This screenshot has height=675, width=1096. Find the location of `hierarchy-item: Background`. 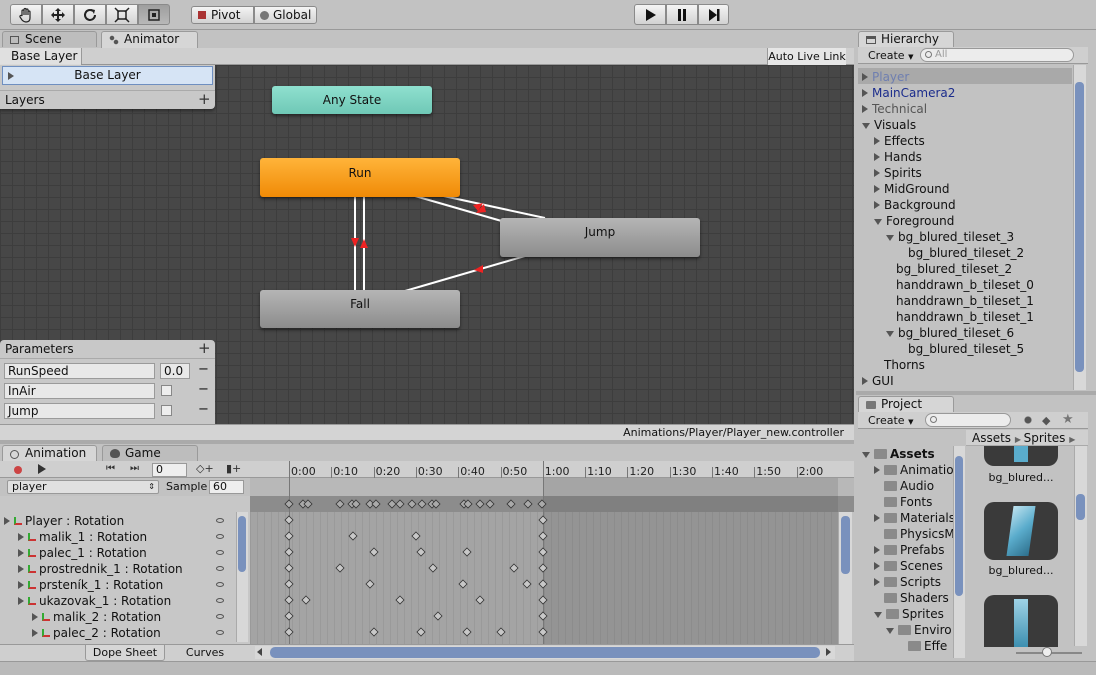

hierarchy-item: Background is located at coordinates (915, 205).